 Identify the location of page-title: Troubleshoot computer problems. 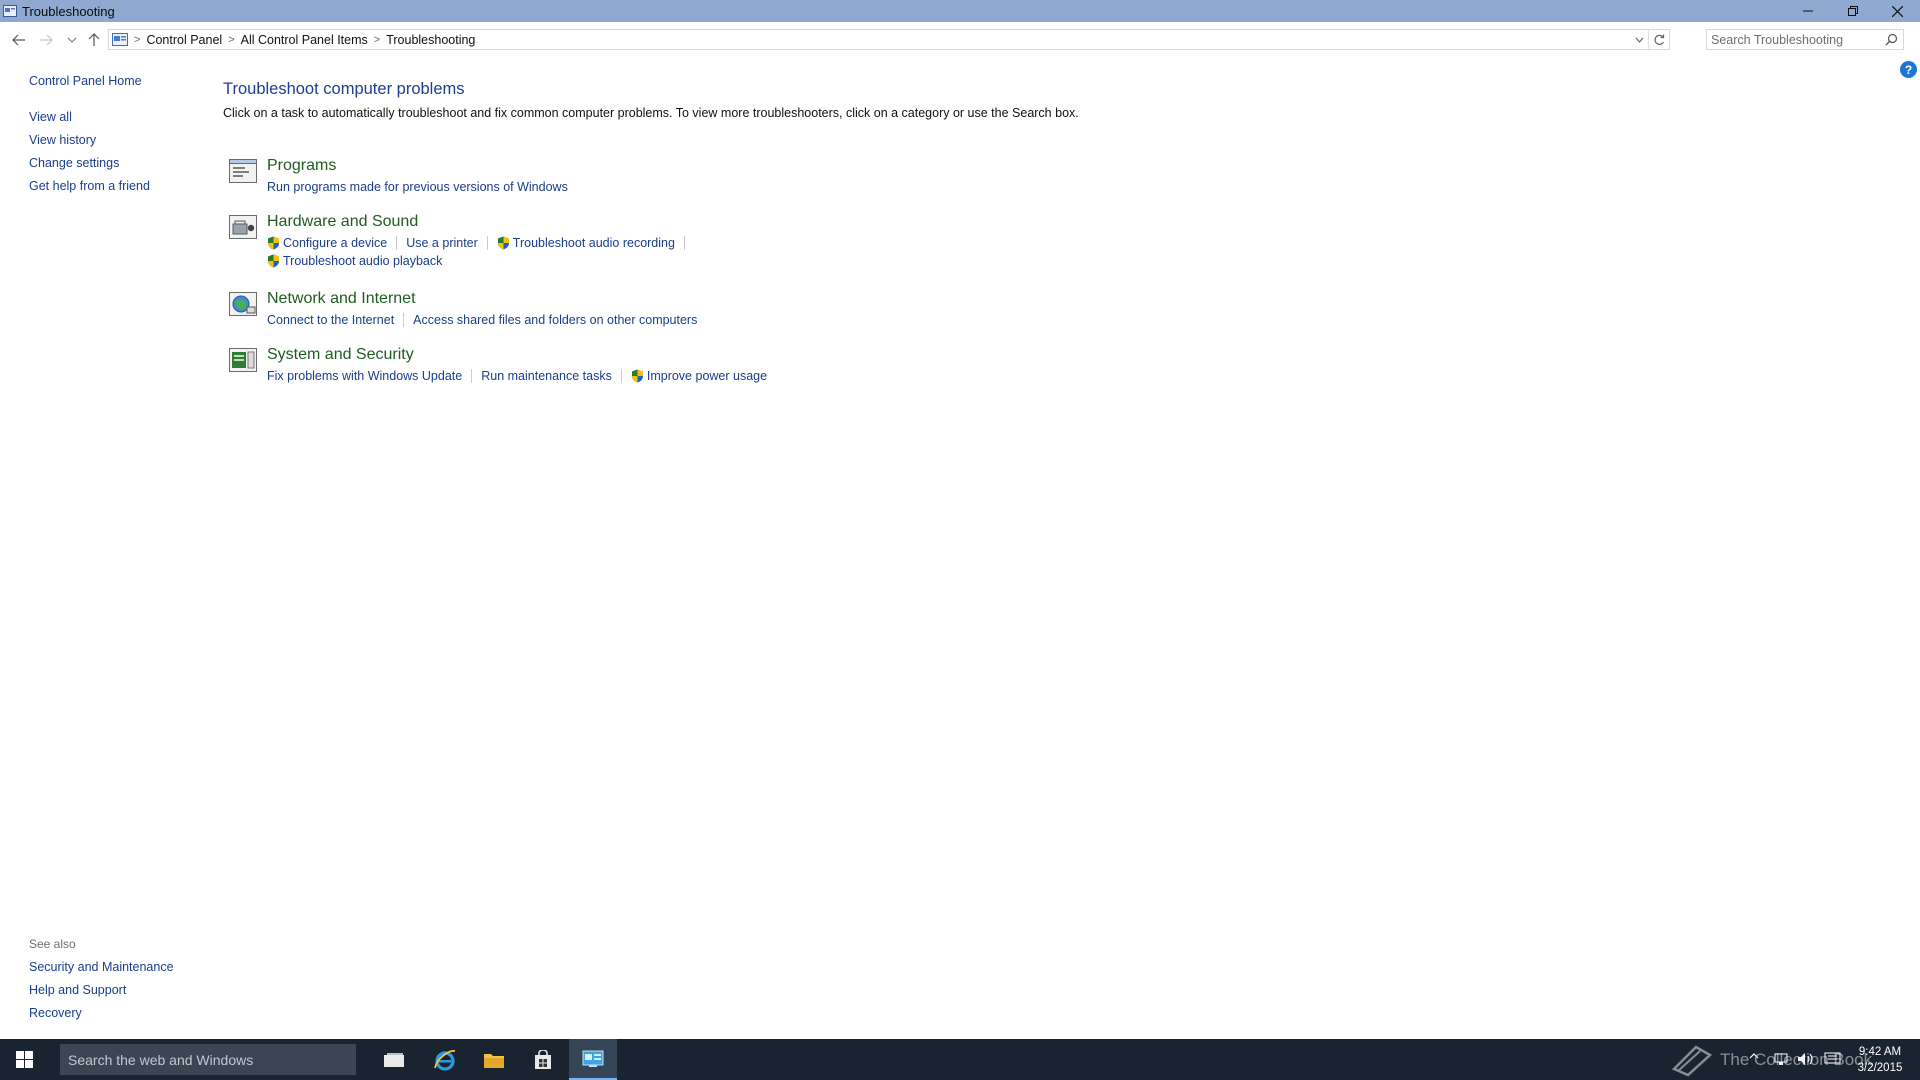
(344, 89).